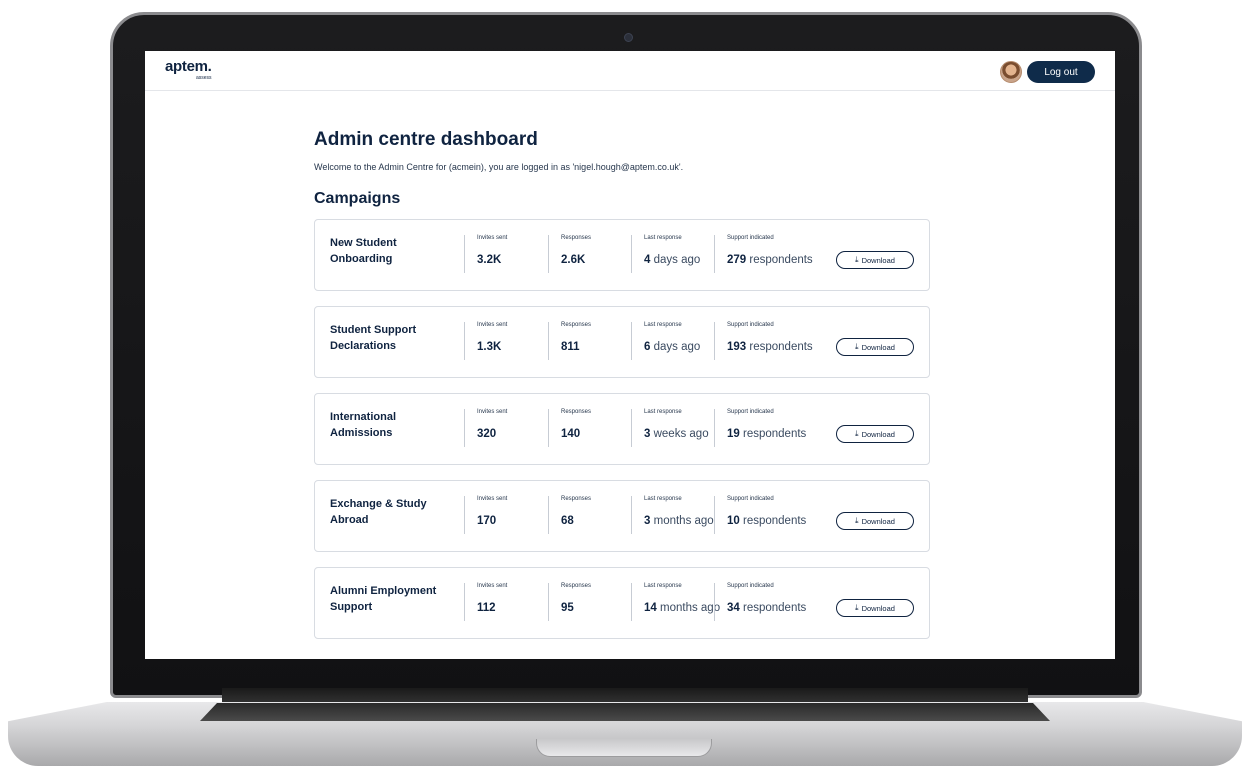  I want to click on stat-last-response: Last response 3 months ago, so click(673, 515).